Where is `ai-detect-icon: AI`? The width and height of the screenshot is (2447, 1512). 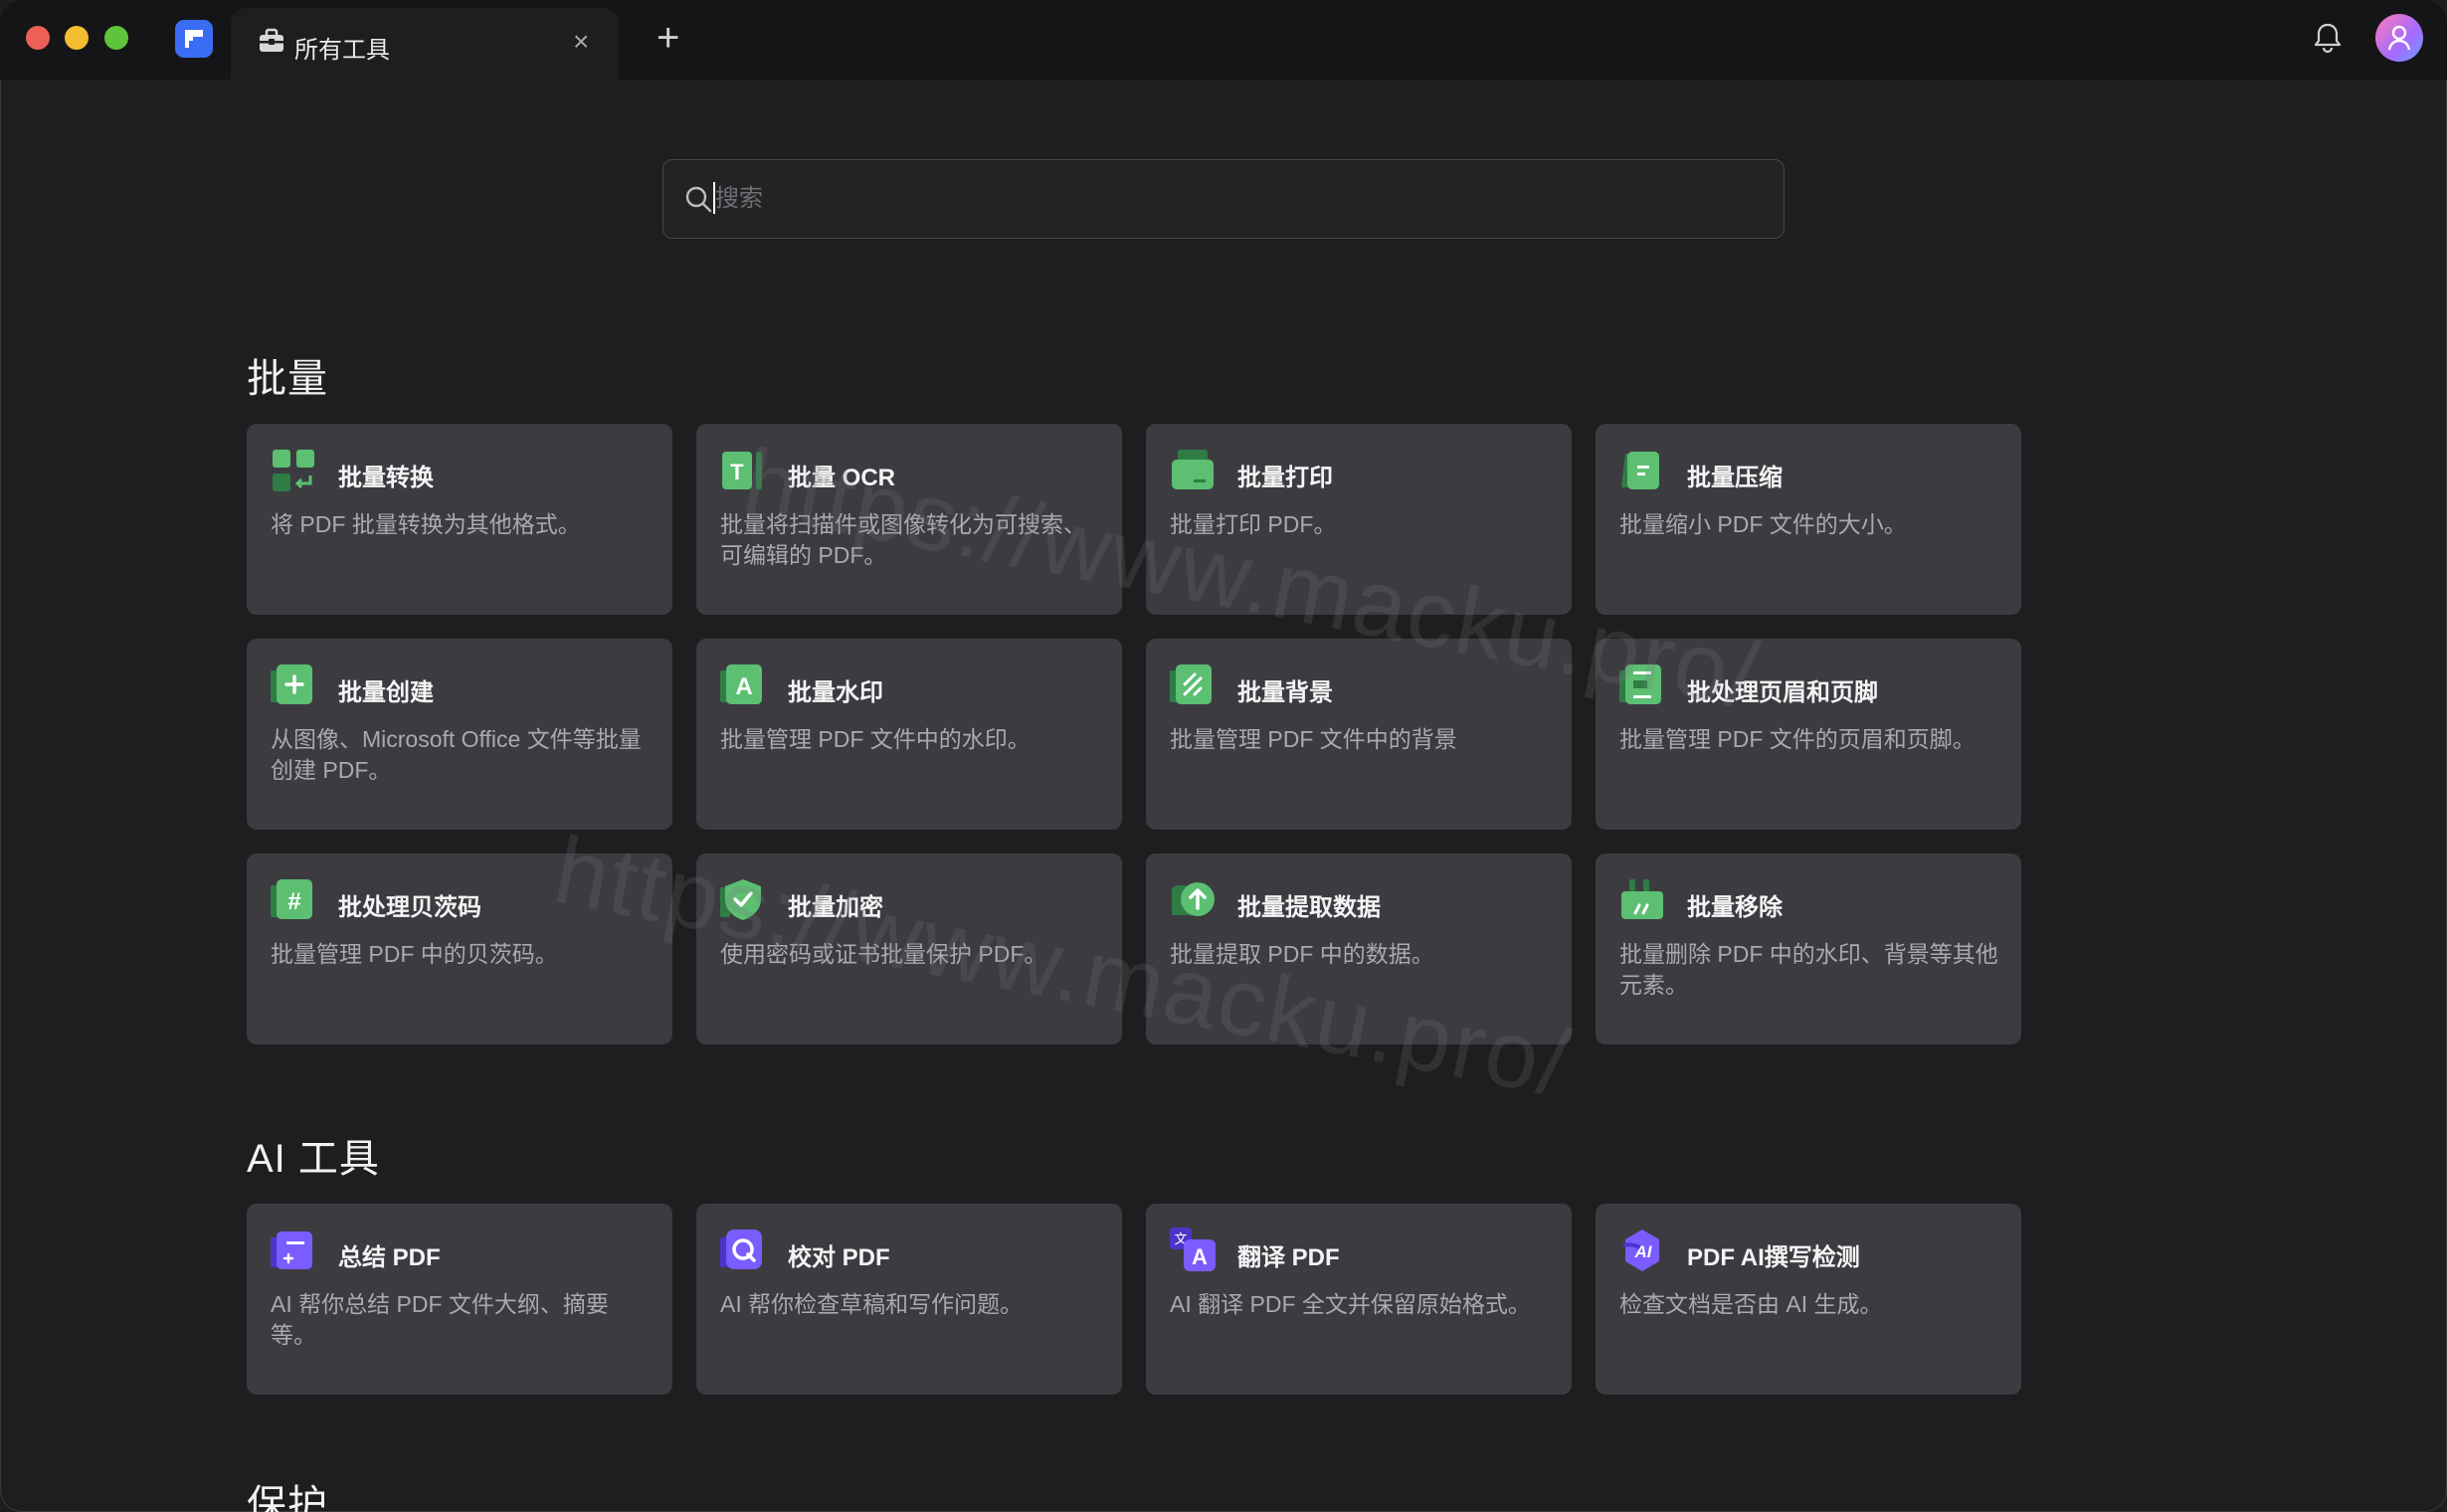
ai-detect-icon: AI is located at coordinates (1640, 1250).